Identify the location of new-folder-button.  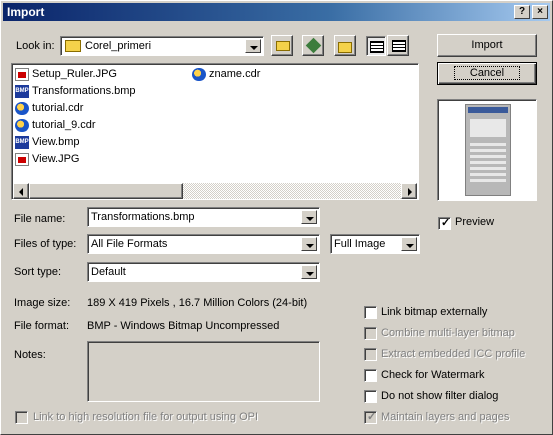
(345, 45).